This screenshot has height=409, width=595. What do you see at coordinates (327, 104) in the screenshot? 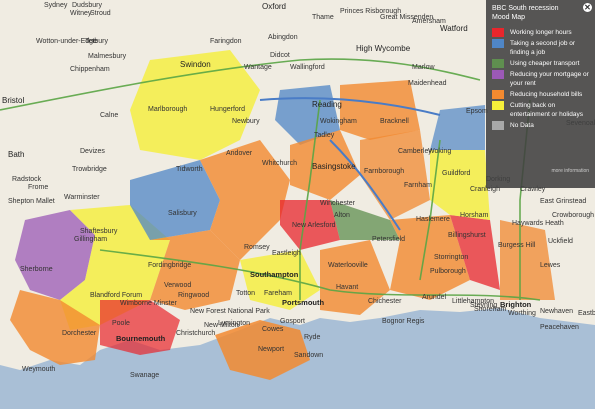
I see `place-label: Reading` at bounding box center [327, 104].